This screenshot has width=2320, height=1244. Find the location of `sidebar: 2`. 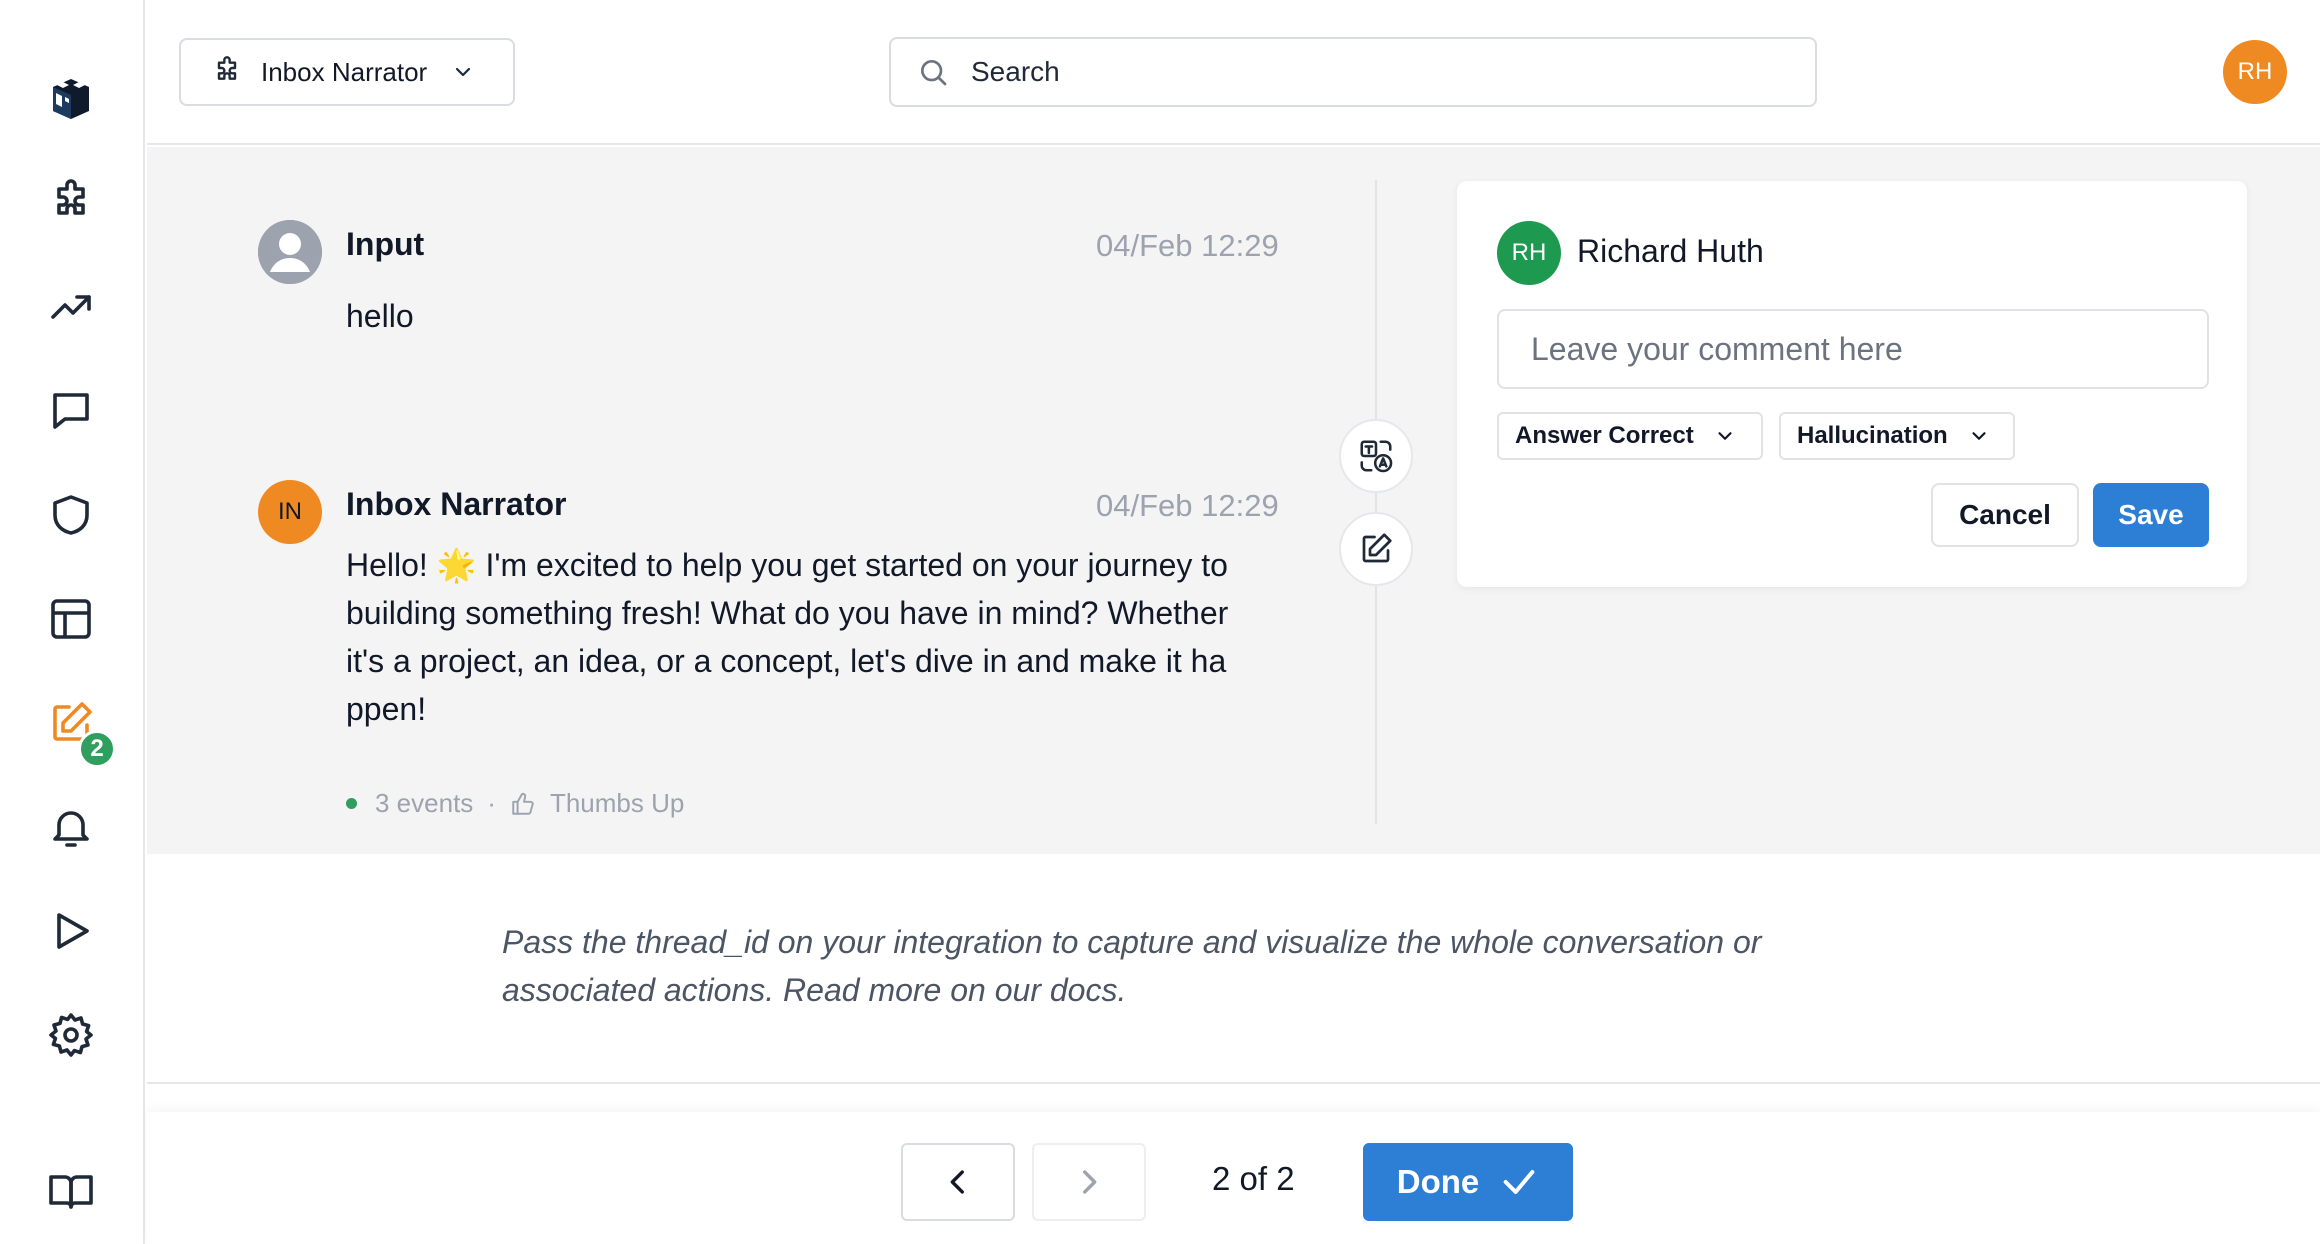

sidebar: 2 is located at coordinates (72, 622).